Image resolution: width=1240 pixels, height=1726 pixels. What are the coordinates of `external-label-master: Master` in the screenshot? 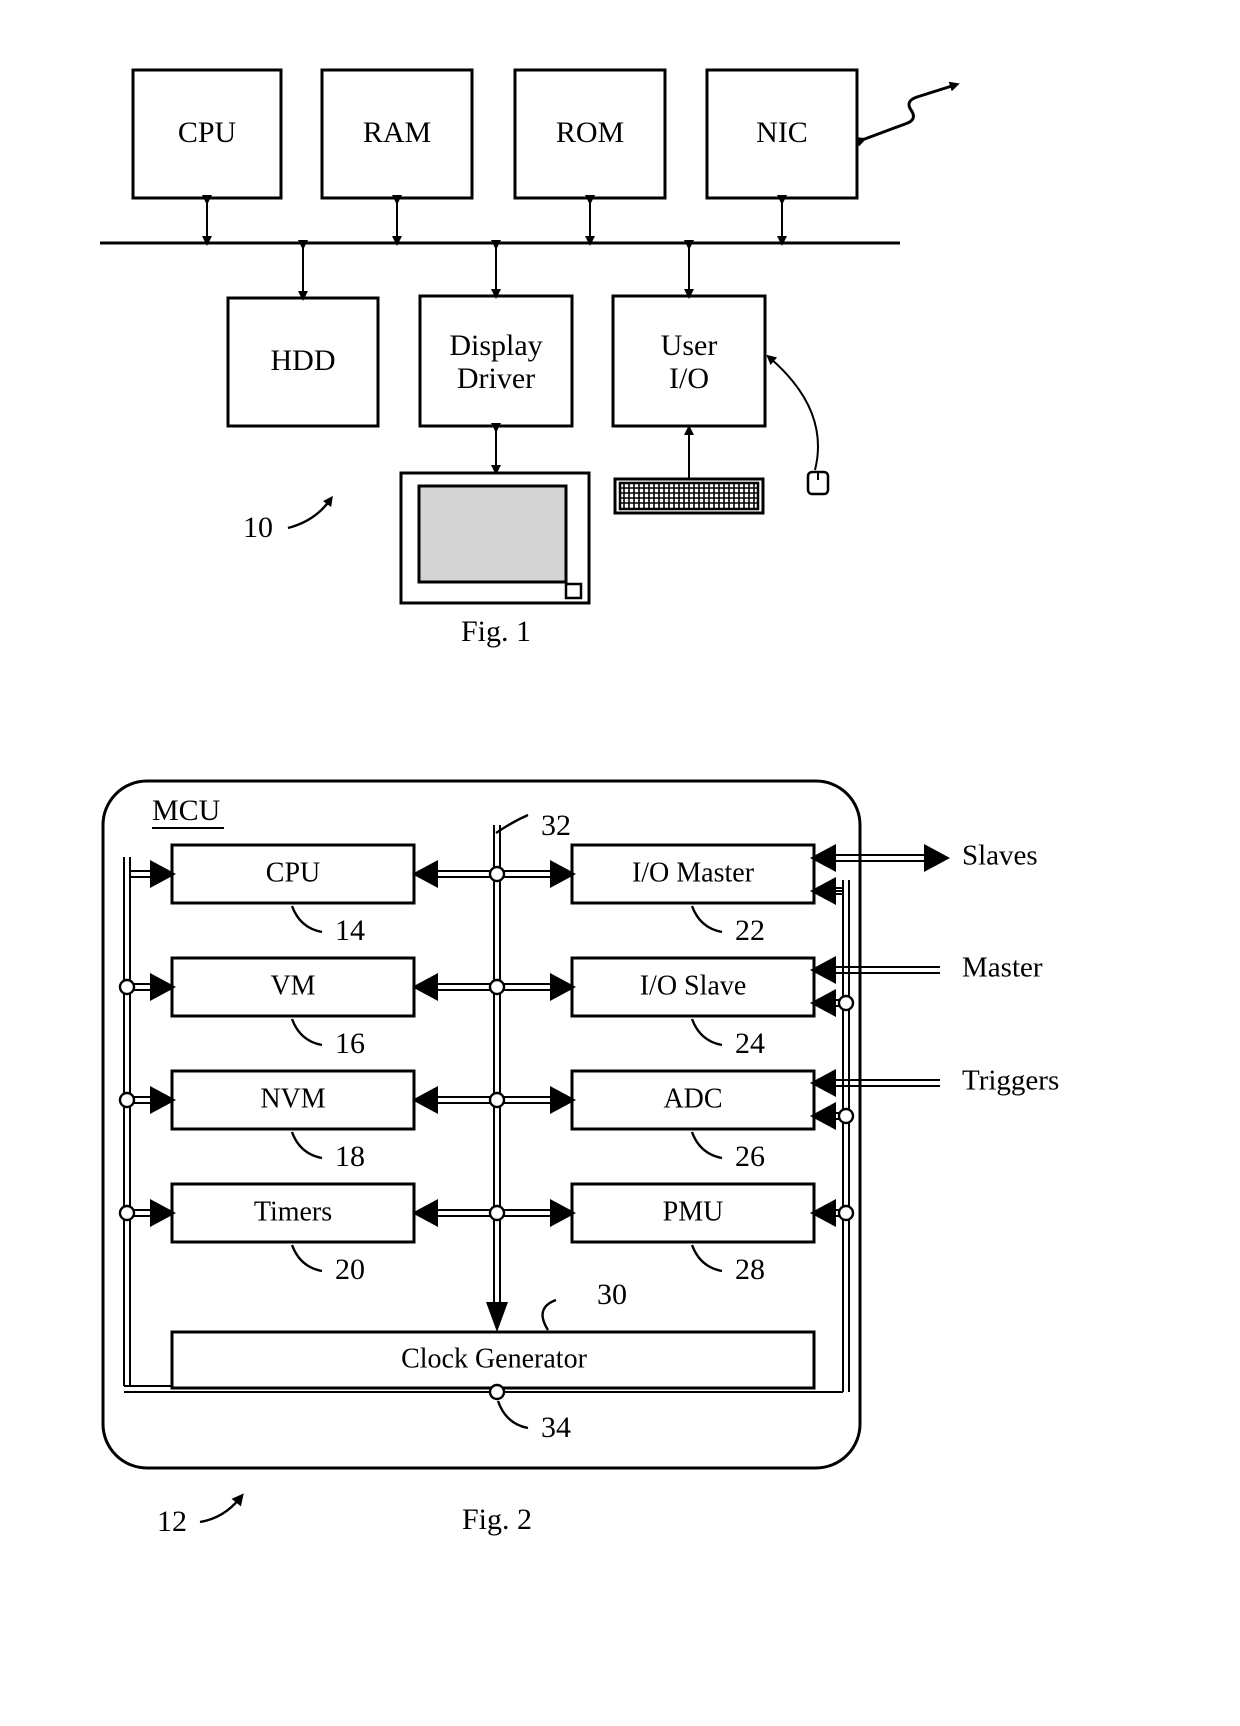 It's located at (1002, 968).